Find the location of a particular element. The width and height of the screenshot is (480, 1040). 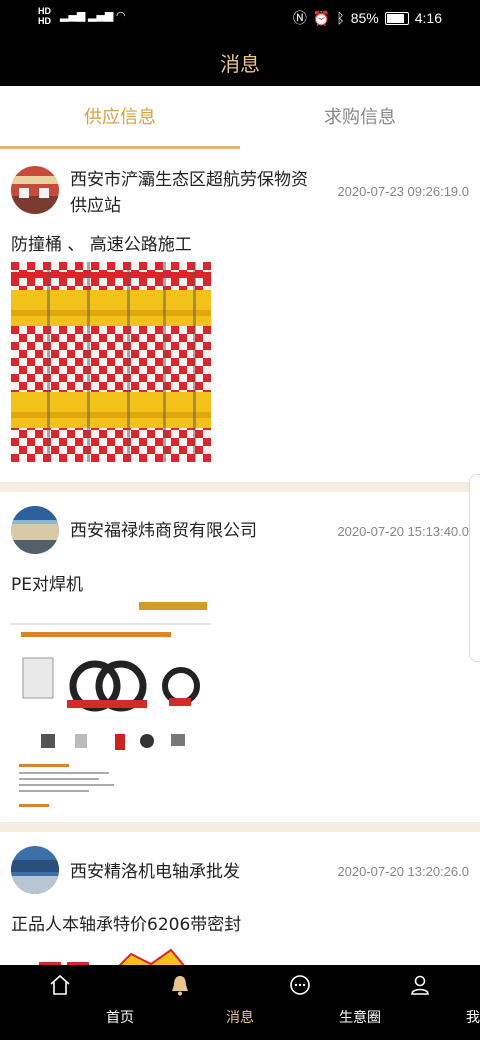

tab-indicator is located at coordinates (120, 147).